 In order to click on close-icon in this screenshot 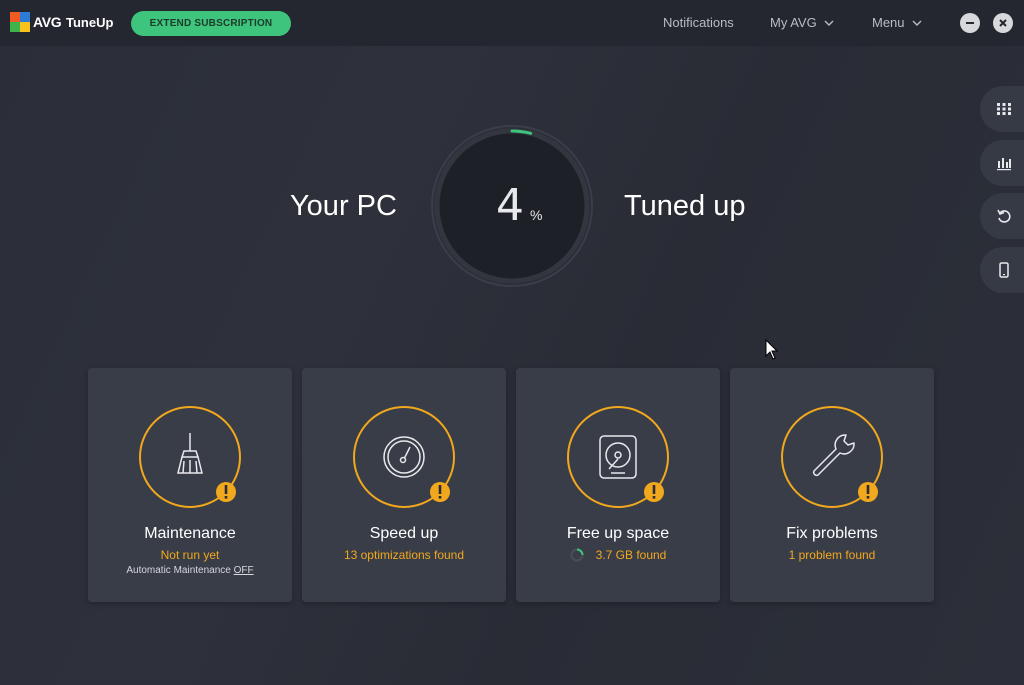, I will do `click(1003, 23)`.